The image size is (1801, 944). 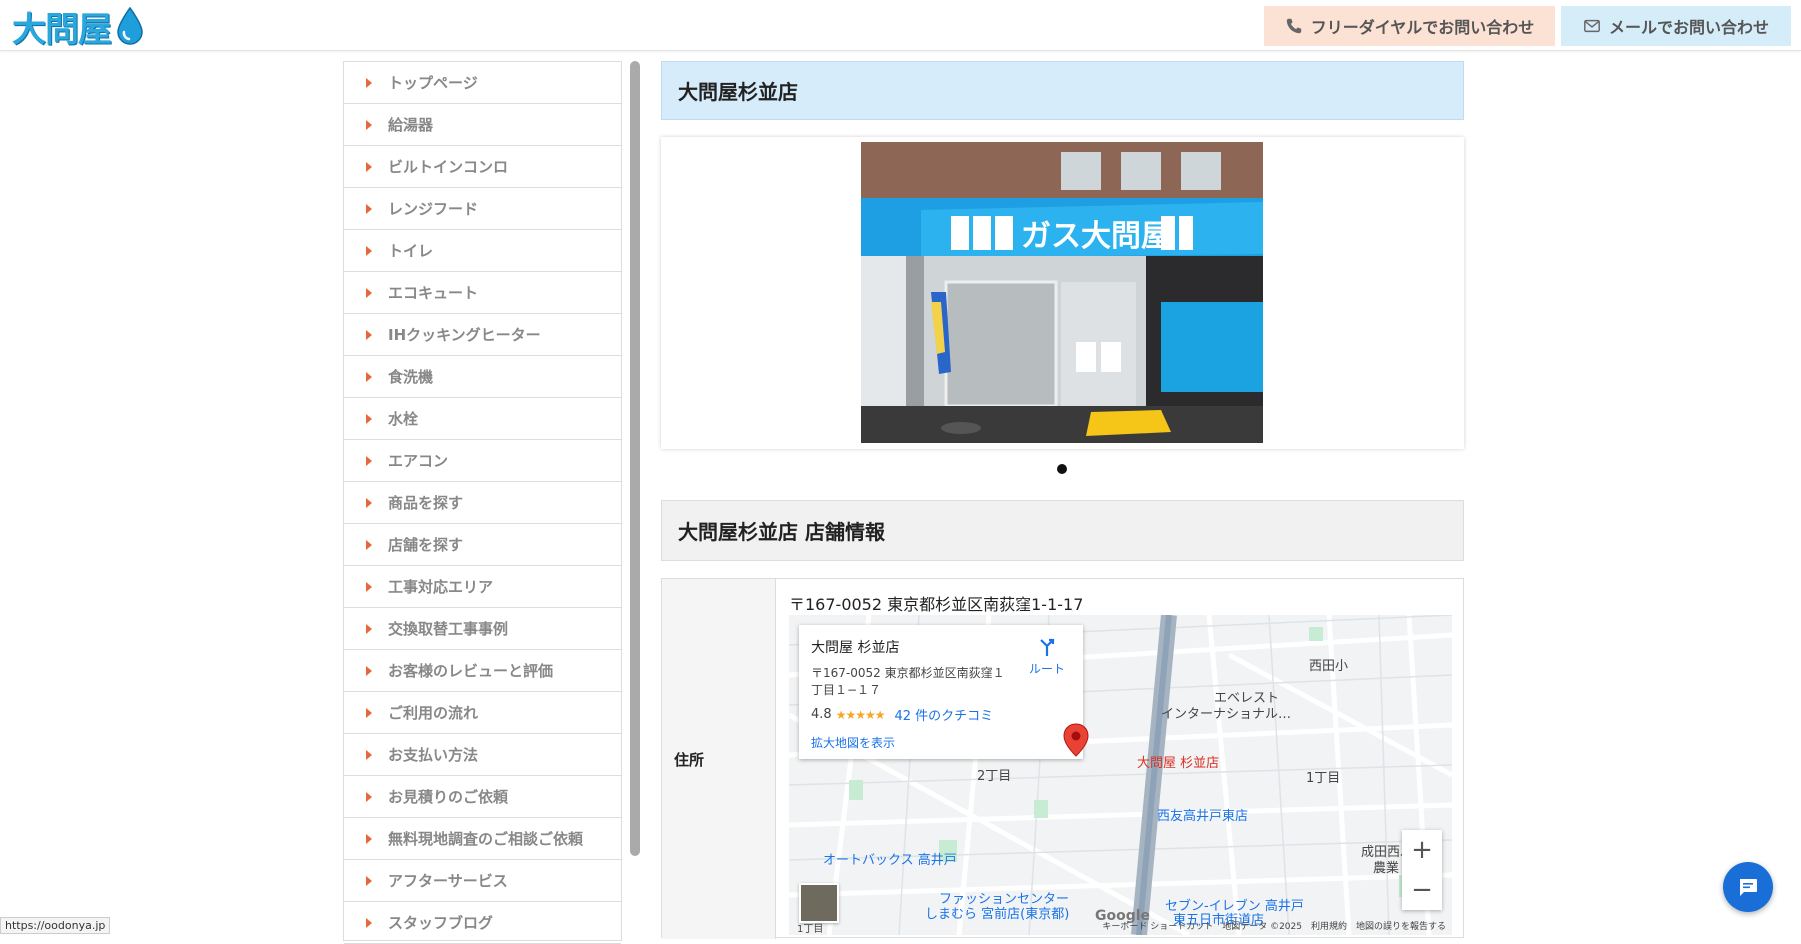 What do you see at coordinates (1047, 647) in the screenshot?
I see `directions-icon` at bounding box center [1047, 647].